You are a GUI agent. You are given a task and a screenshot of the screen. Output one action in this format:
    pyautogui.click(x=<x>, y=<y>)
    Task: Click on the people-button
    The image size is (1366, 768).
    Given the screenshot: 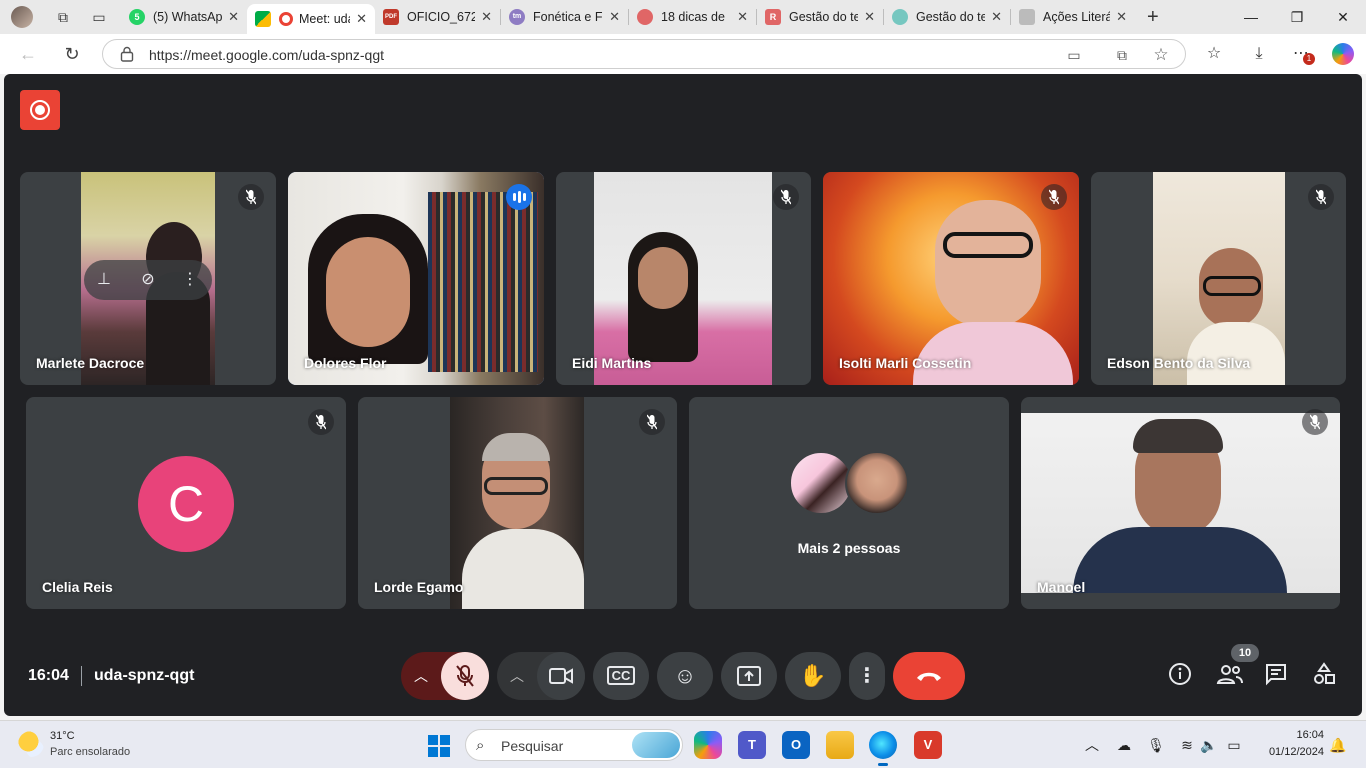 What is the action you would take?
    pyautogui.click(x=1230, y=676)
    